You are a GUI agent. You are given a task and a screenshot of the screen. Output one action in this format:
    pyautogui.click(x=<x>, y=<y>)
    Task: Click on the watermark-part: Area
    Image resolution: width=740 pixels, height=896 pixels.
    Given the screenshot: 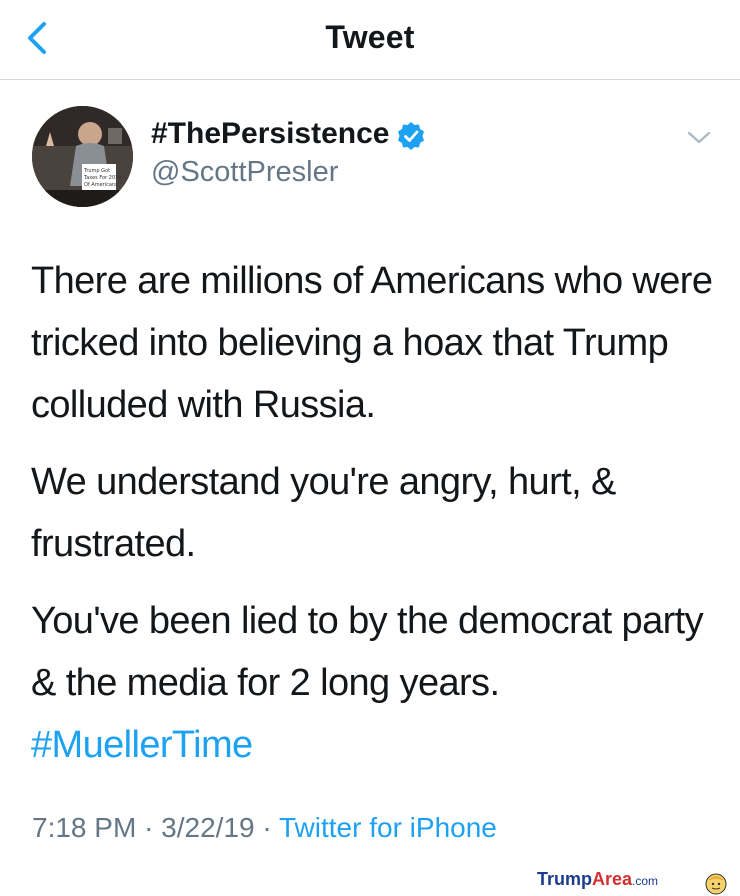 What is the action you would take?
    pyautogui.click(x=612, y=879)
    